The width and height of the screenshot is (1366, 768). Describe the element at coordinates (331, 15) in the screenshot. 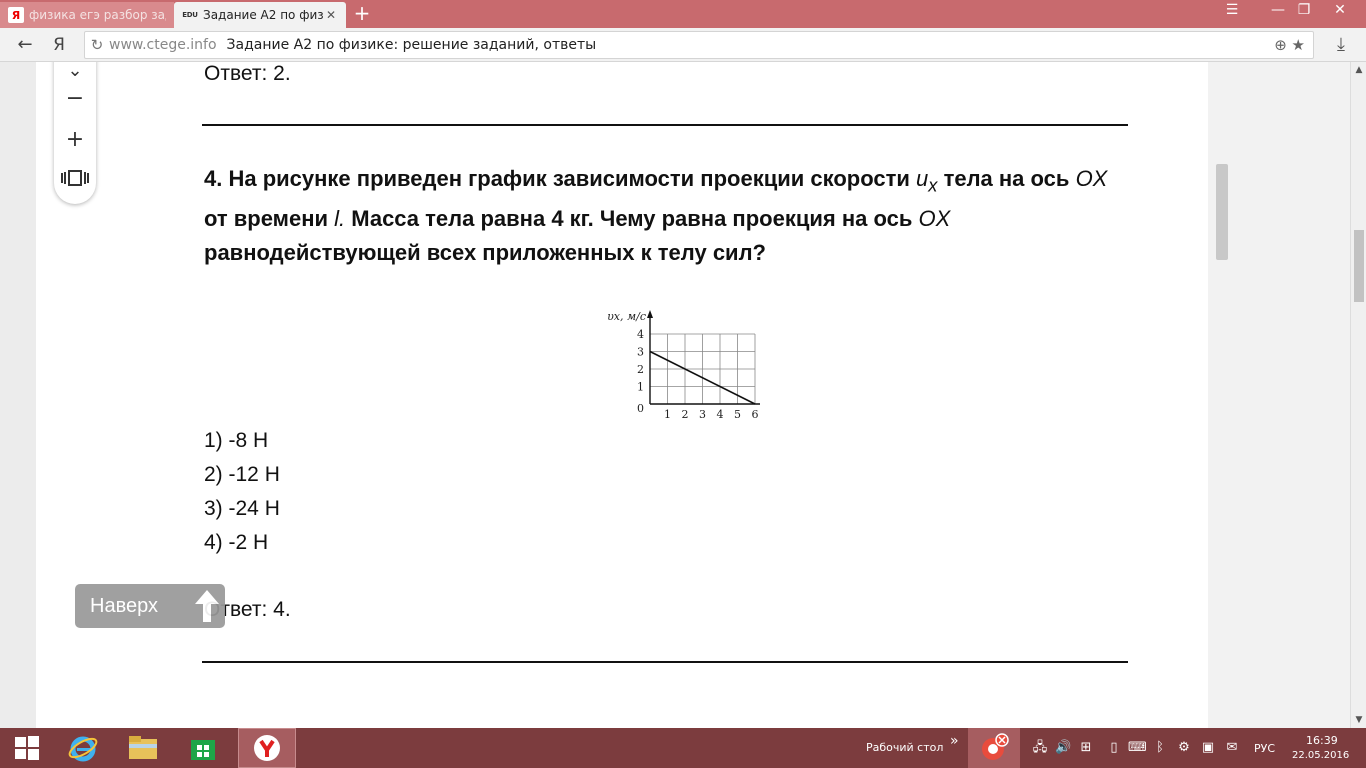

I see `tab-close-icon: ✕` at that location.